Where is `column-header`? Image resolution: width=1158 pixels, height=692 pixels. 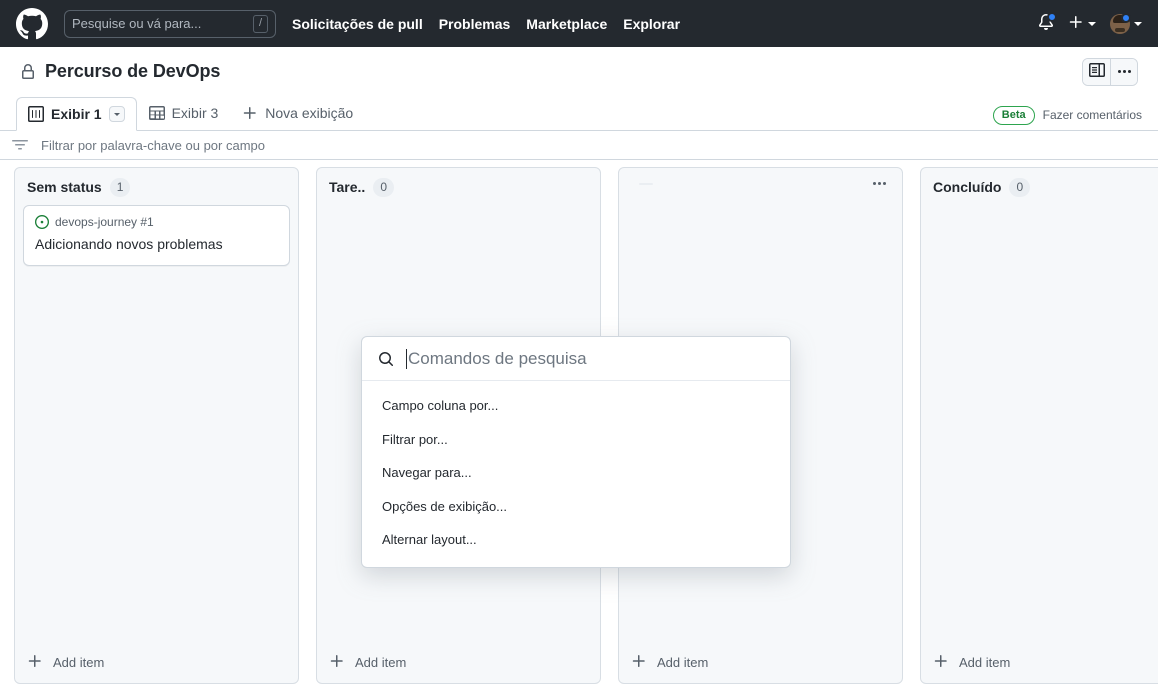
column-header is located at coordinates (760, 182).